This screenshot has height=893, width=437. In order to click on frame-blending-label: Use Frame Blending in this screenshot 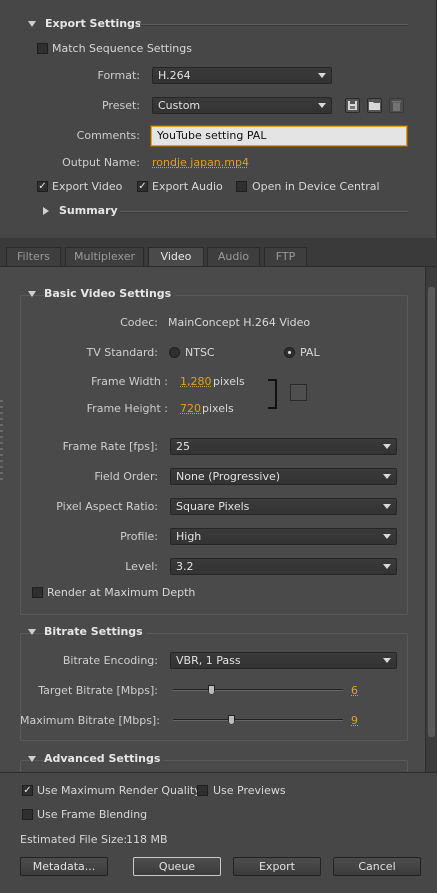, I will do `click(92, 814)`.